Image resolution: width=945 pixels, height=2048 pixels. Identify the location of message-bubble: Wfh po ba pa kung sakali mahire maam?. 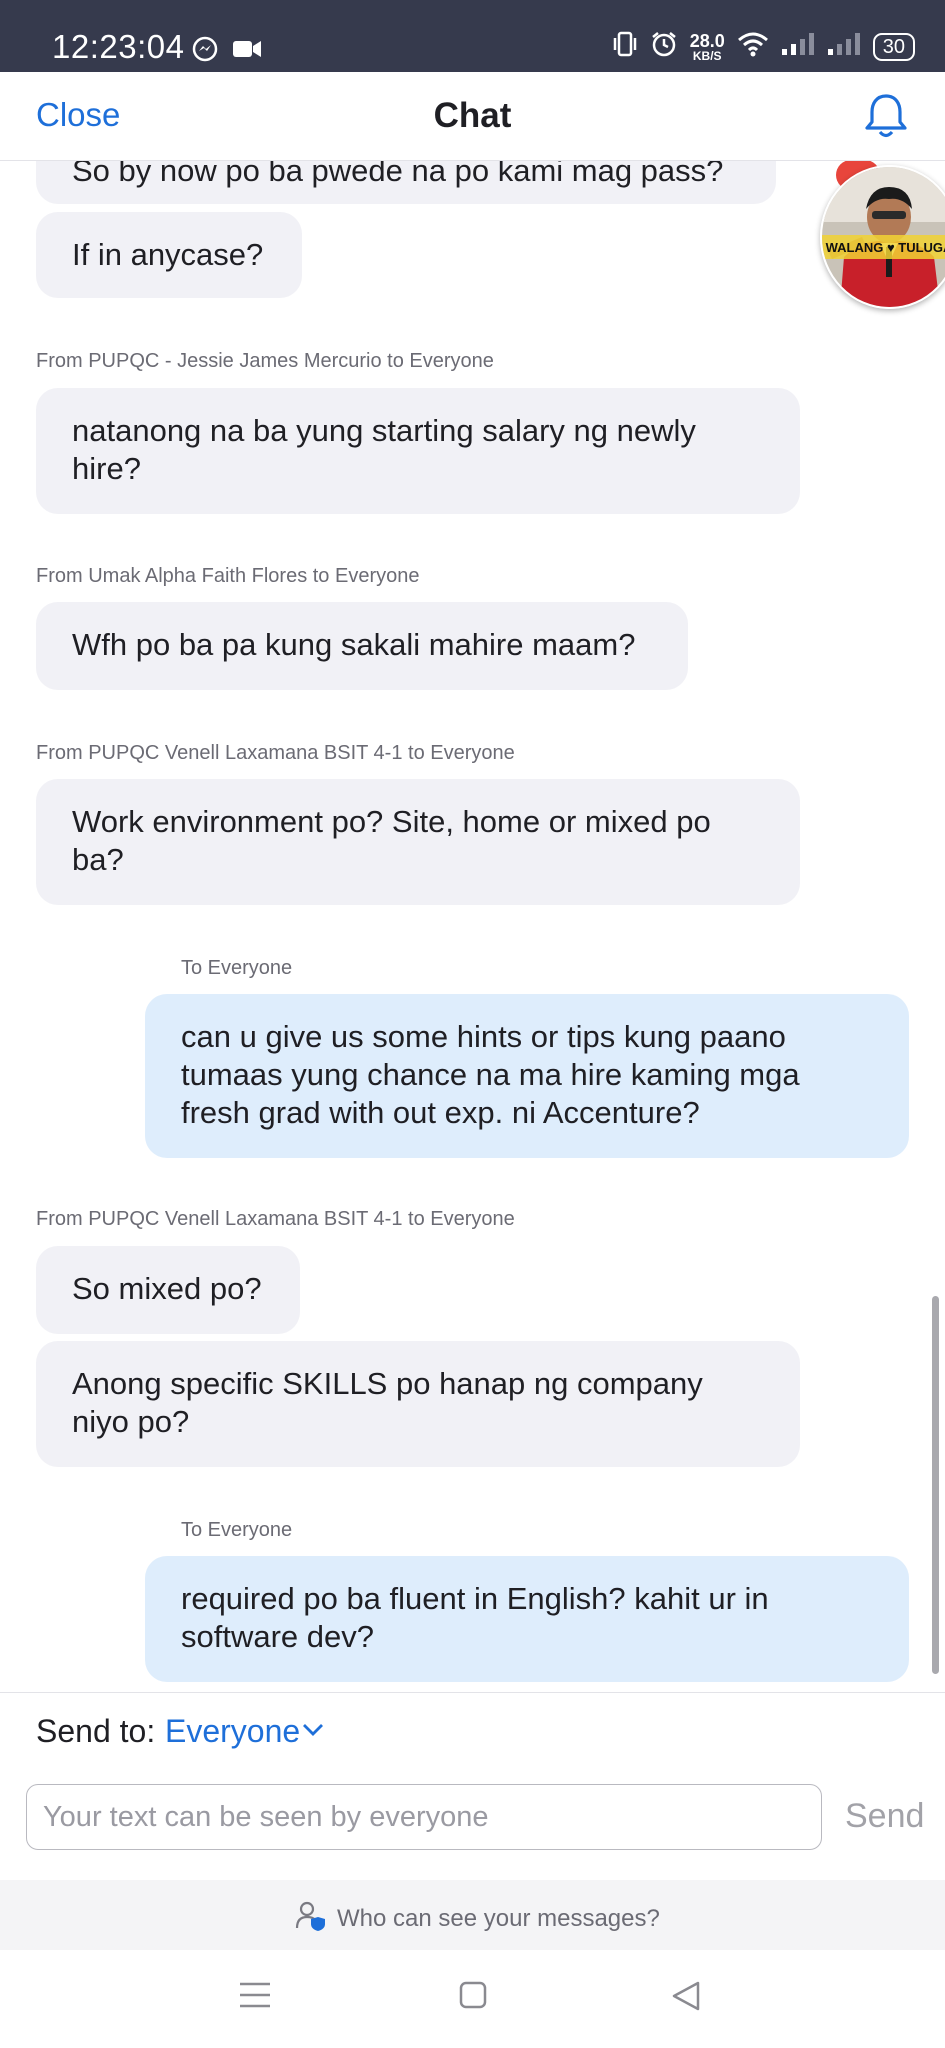
(362, 646).